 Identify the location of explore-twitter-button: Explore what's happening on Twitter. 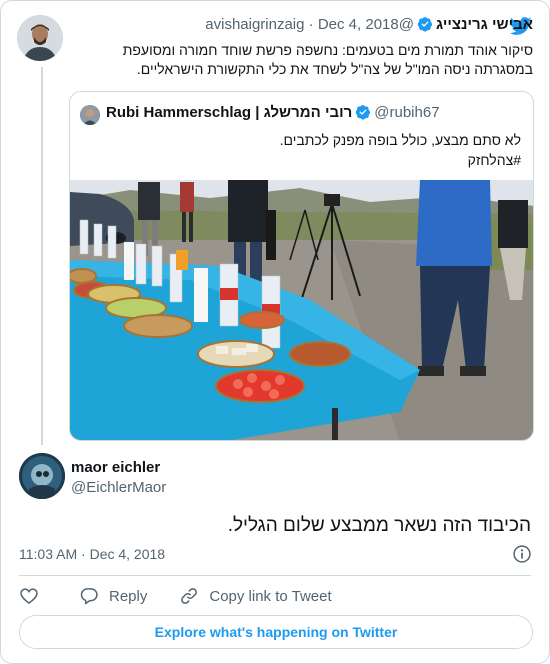
(276, 632).